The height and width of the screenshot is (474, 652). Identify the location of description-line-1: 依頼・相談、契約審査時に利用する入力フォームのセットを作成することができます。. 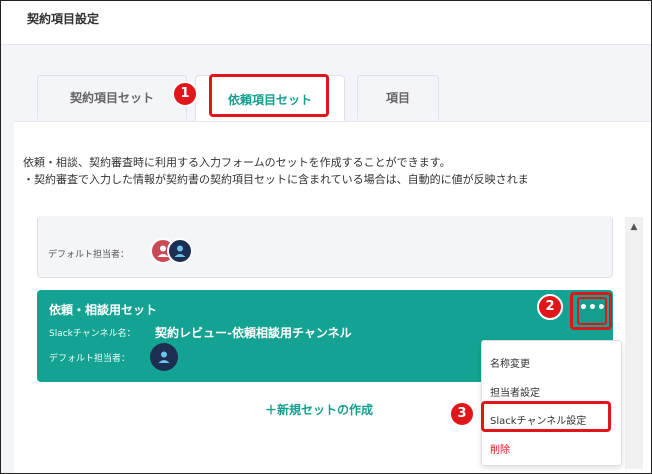
(237, 162).